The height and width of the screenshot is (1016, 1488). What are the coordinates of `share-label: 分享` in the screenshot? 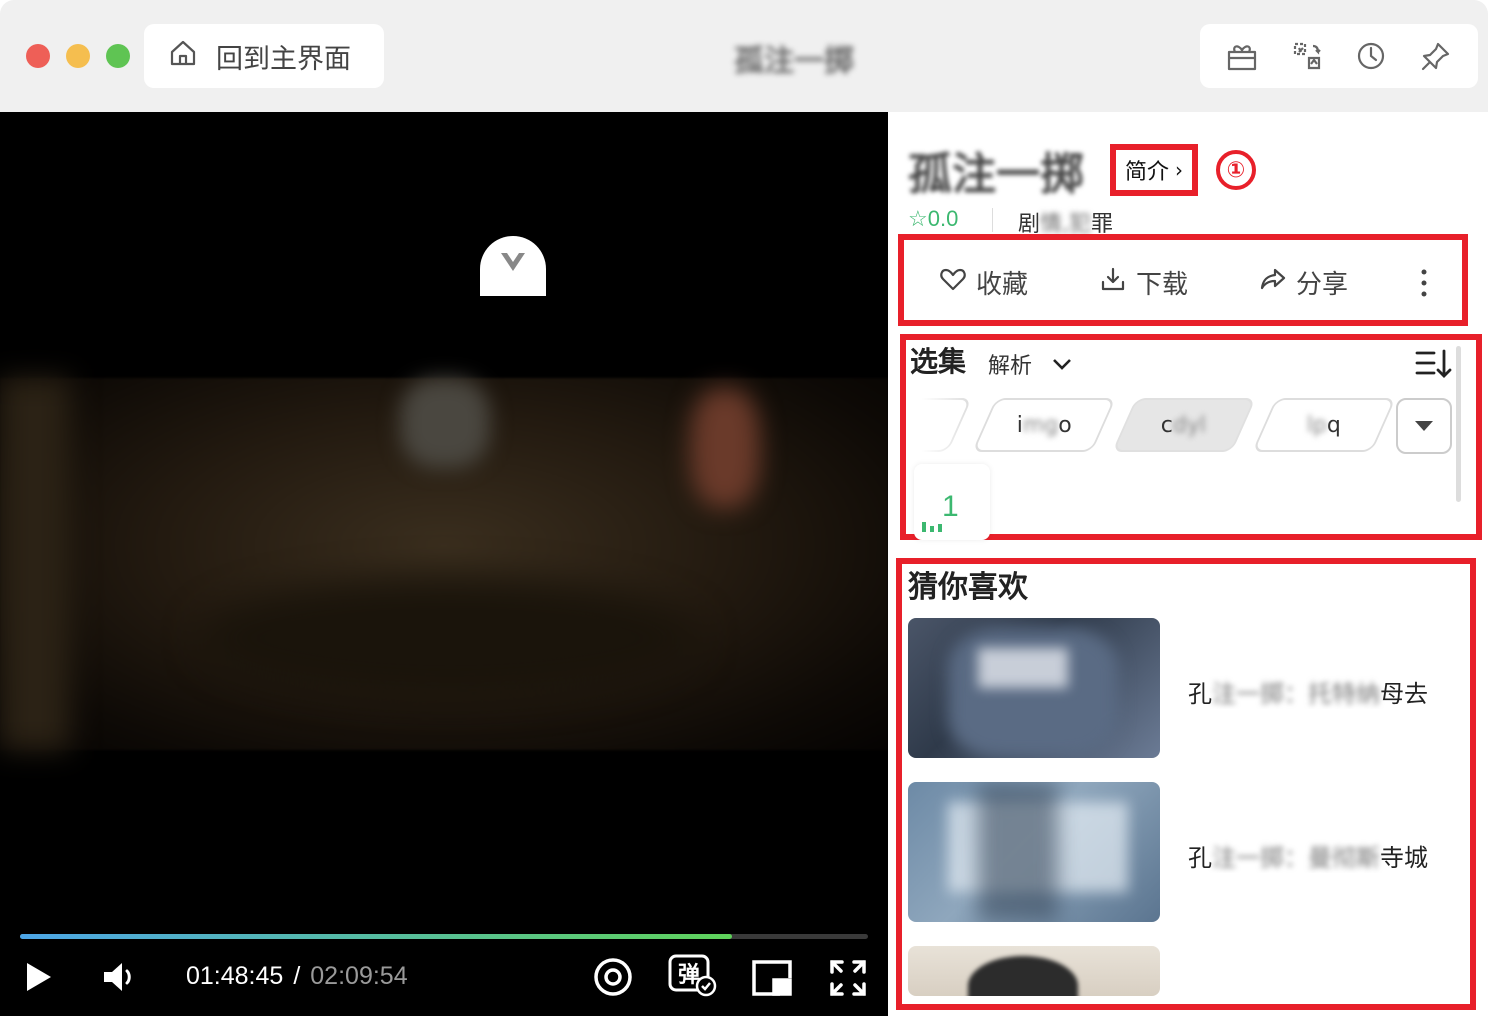 It's located at (1322, 284).